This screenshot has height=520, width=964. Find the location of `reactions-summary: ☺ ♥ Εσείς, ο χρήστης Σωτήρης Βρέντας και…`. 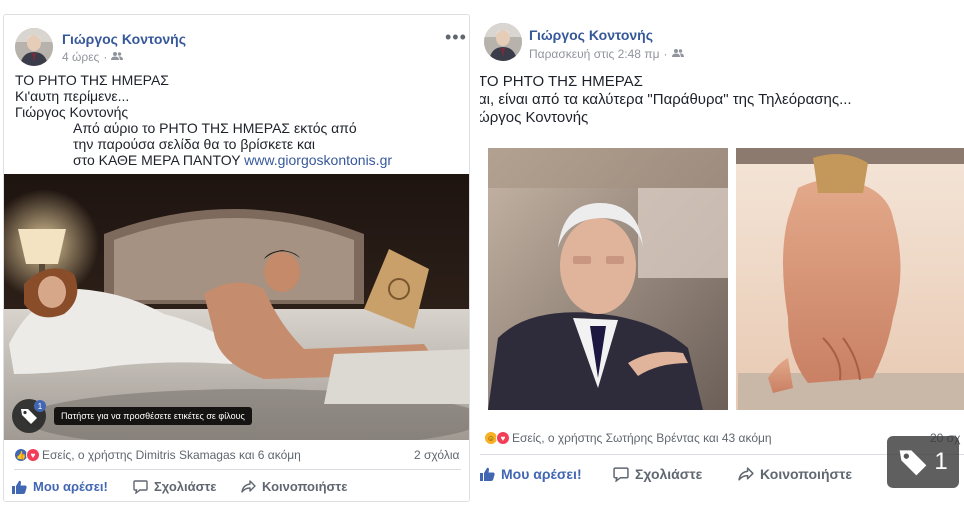

reactions-summary: ☺ ♥ Εσείς, ο χρήστης Σωτήρης Βρέντας και… is located at coordinates (628, 438).